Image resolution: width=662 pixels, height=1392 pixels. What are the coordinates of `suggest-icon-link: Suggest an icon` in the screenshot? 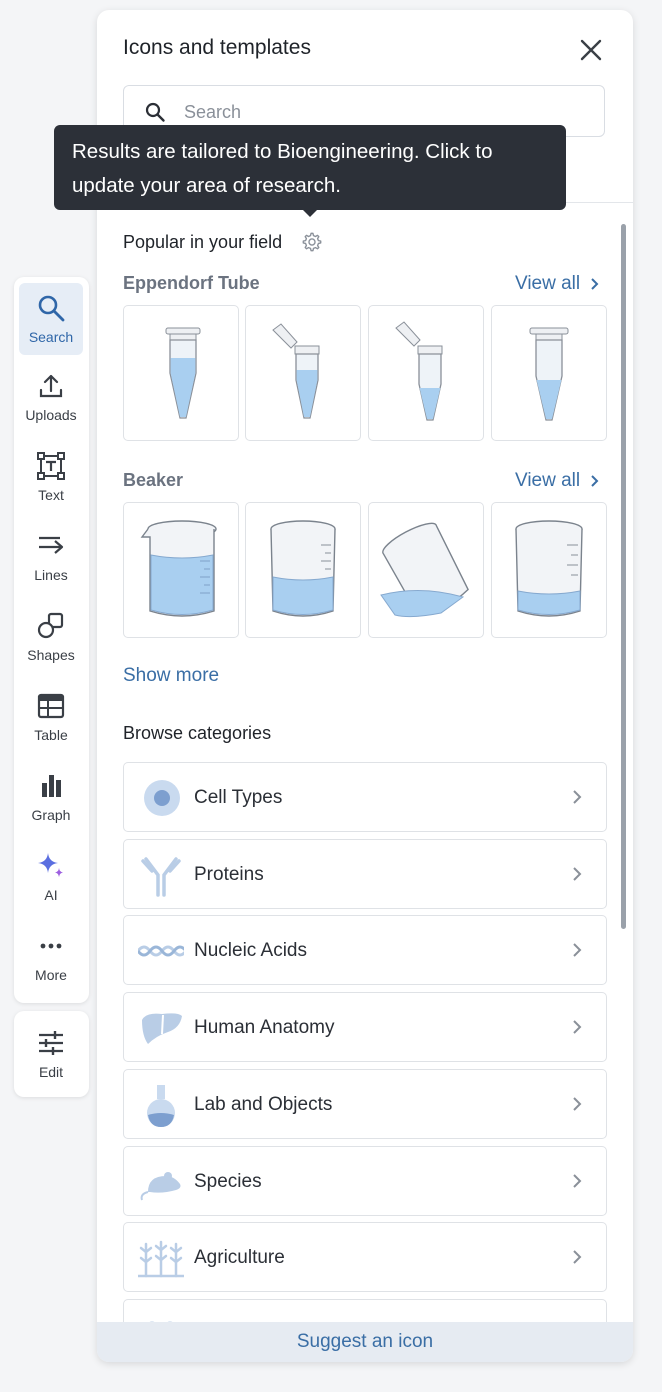 It's located at (365, 1342).